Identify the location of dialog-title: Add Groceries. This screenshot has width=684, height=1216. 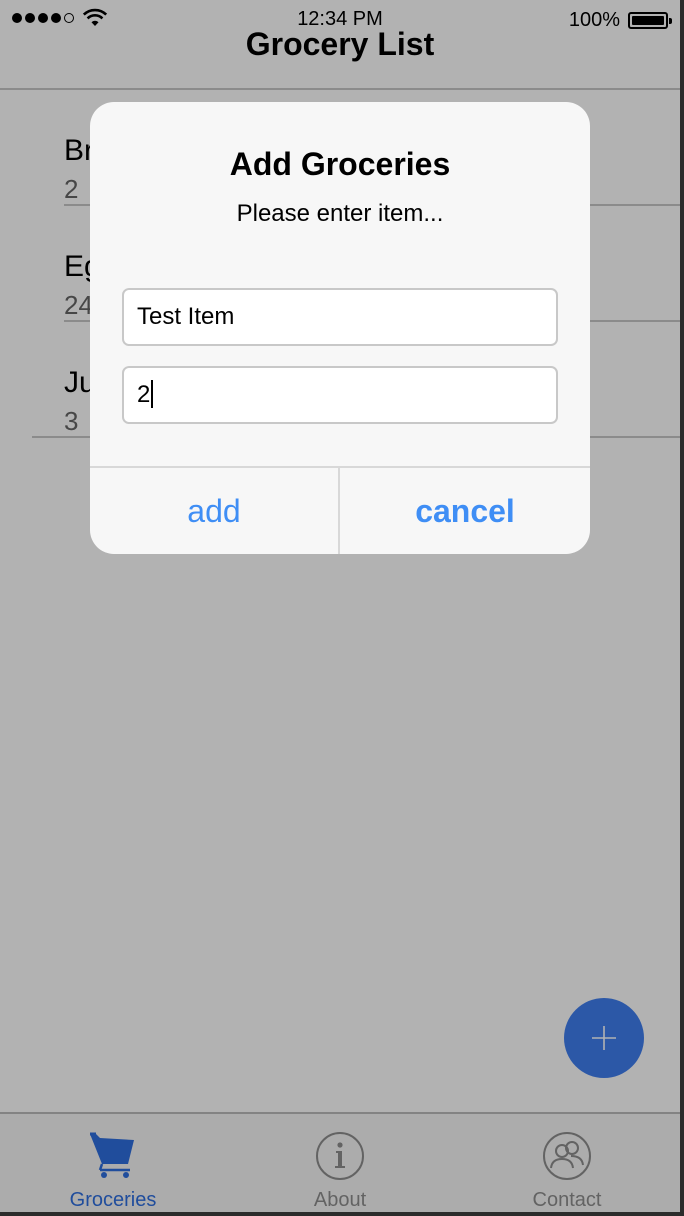
(340, 164).